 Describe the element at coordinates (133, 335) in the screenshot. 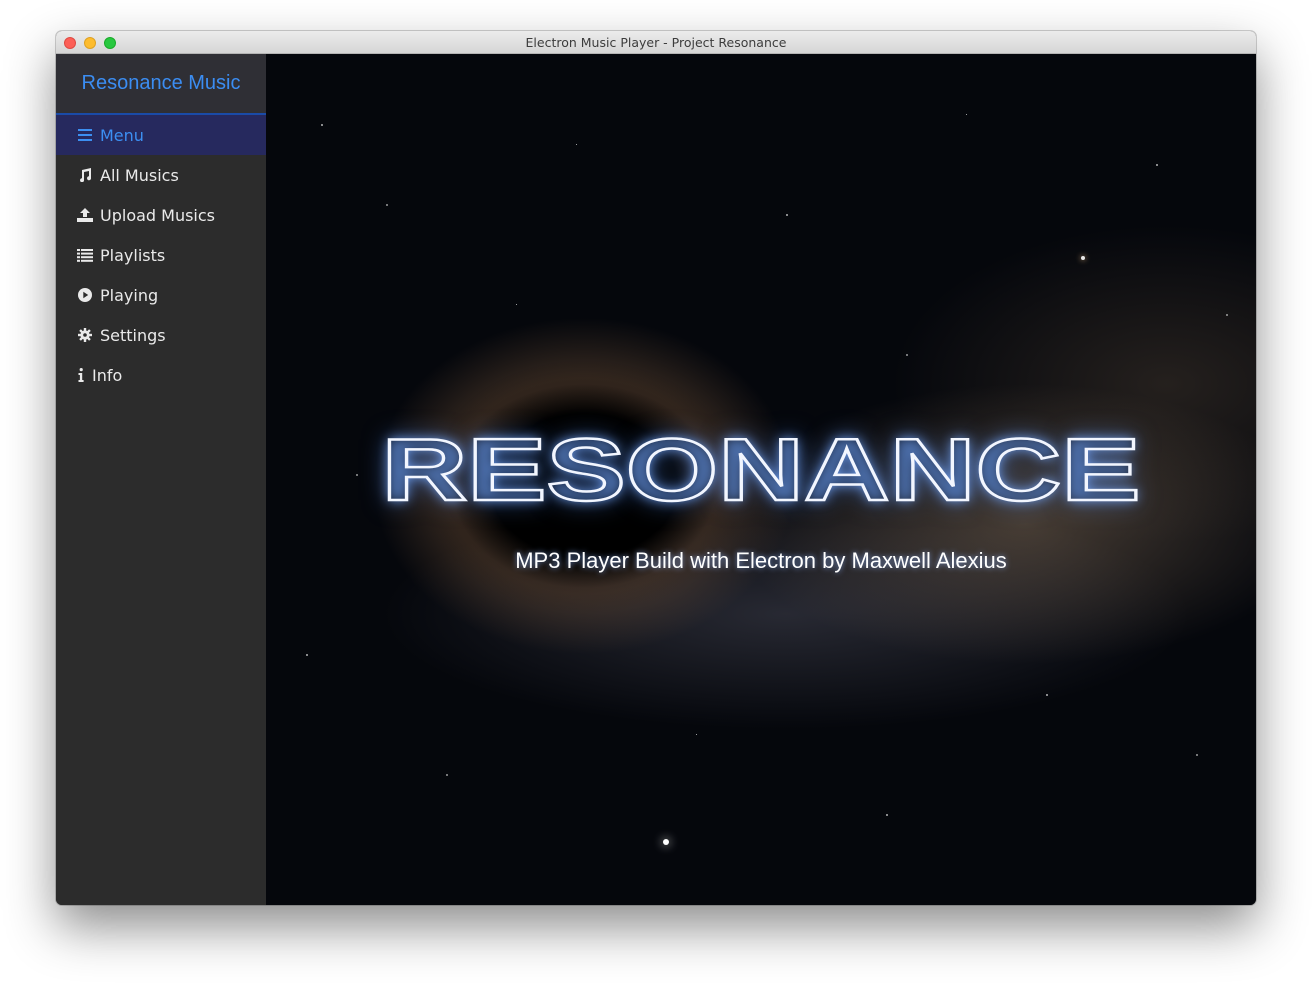

I see `sidebar-item-label: Settings` at that location.